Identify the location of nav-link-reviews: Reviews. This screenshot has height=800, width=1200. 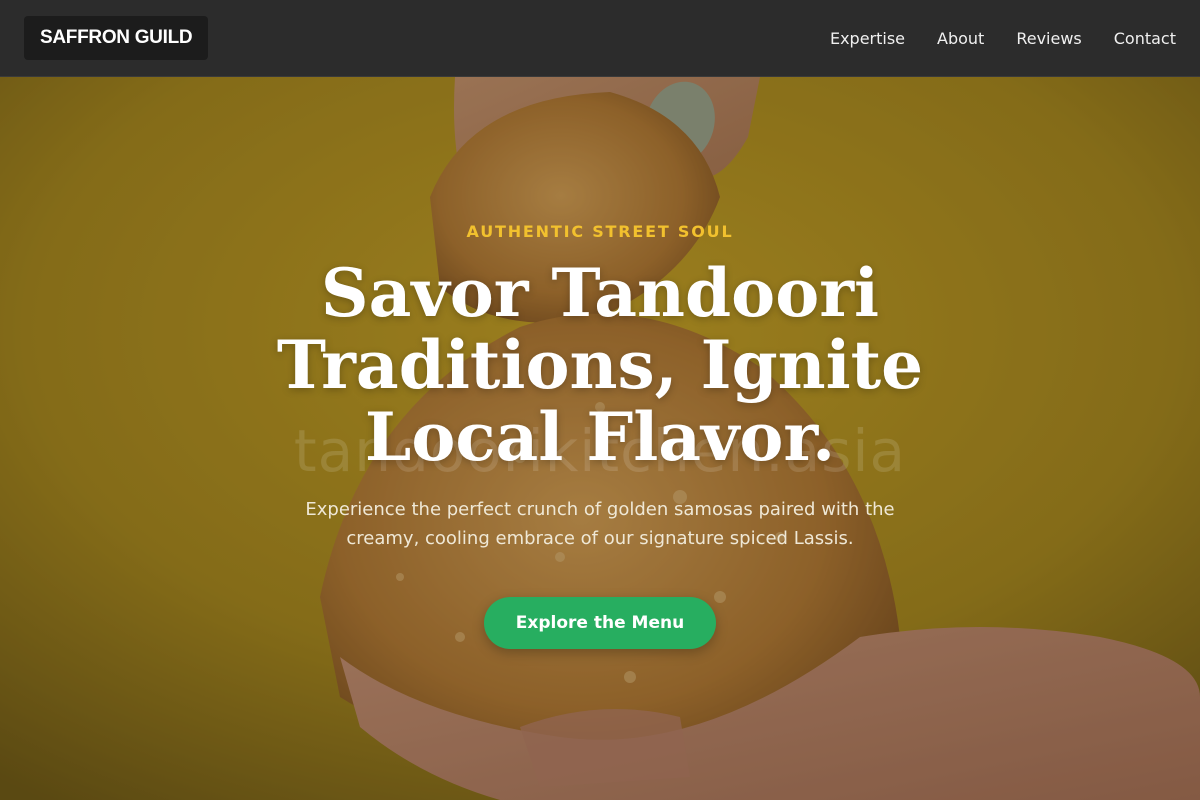
(1048, 38).